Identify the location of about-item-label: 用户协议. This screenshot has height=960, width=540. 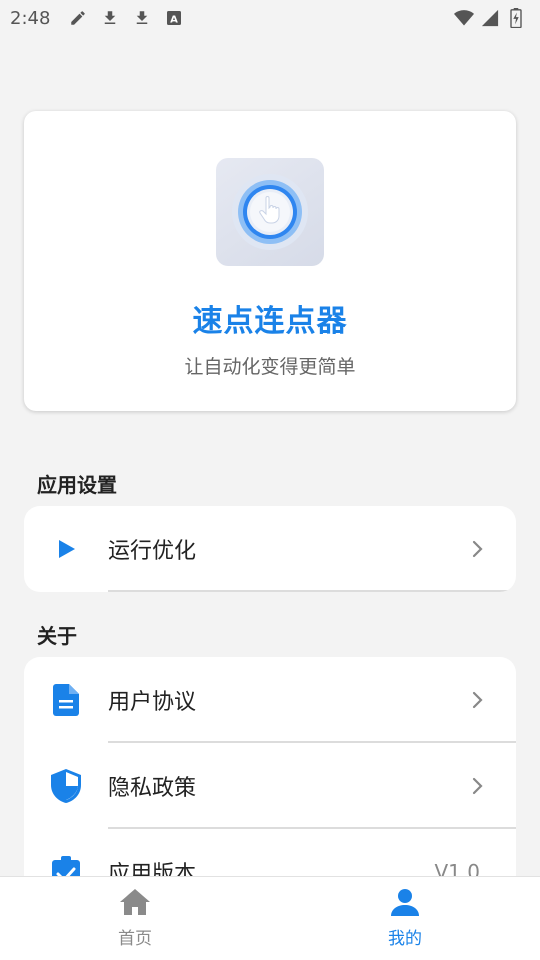
(152, 702).